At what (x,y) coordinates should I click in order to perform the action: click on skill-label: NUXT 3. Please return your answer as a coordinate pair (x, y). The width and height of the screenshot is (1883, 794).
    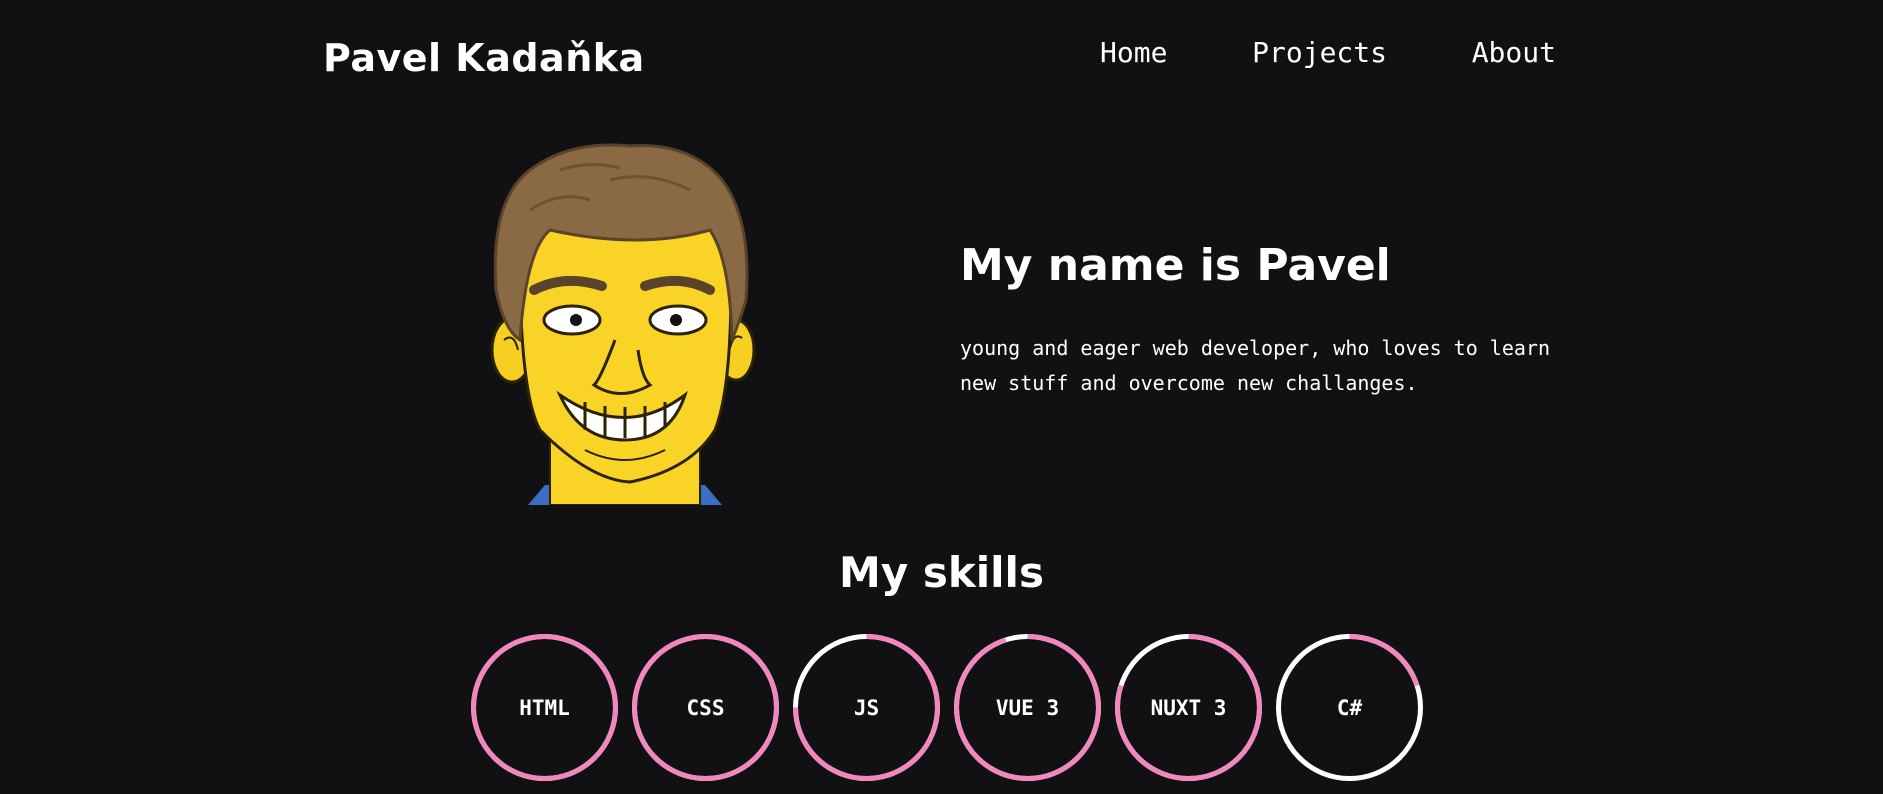
    Looking at the image, I should click on (1188, 707).